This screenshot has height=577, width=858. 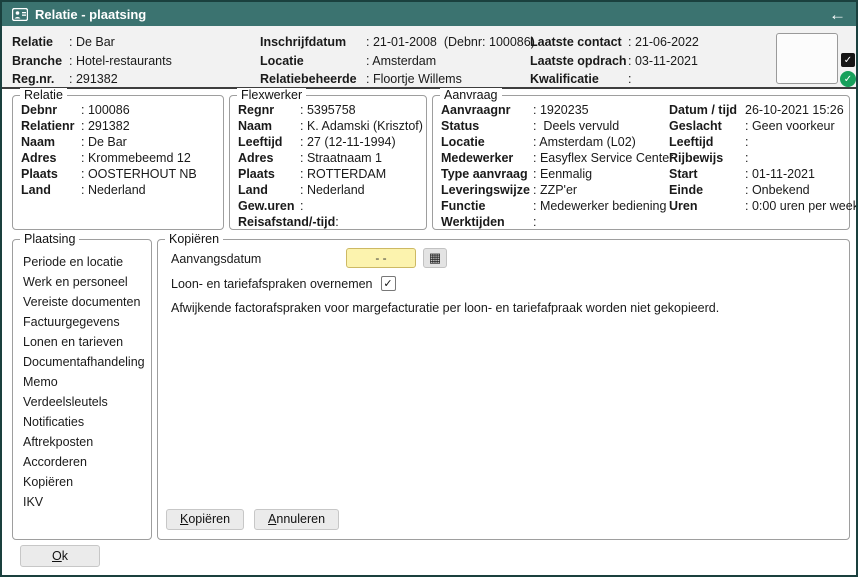 I want to click on overnemen-label: Loon- en tariefafspraken overnemen, so click(x=272, y=283).